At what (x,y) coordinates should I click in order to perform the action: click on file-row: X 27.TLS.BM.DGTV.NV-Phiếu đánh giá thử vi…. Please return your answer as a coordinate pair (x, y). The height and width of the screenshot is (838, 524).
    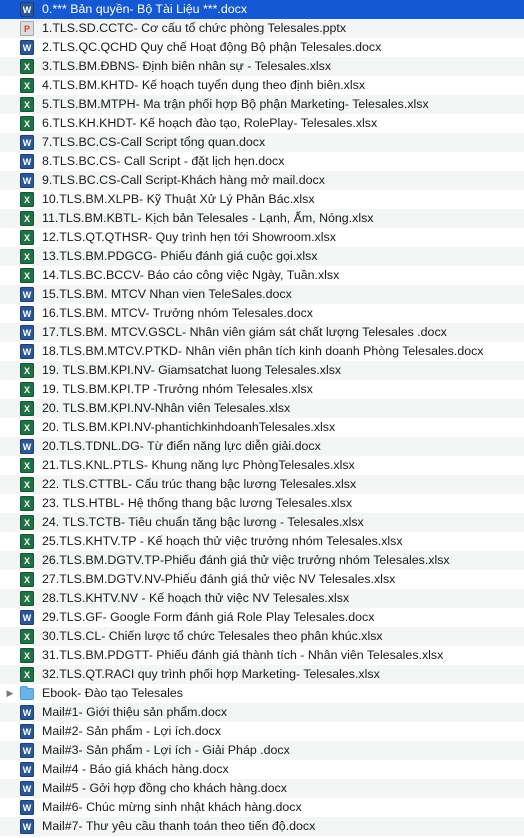
    Looking at the image, I should click on (262, 579).